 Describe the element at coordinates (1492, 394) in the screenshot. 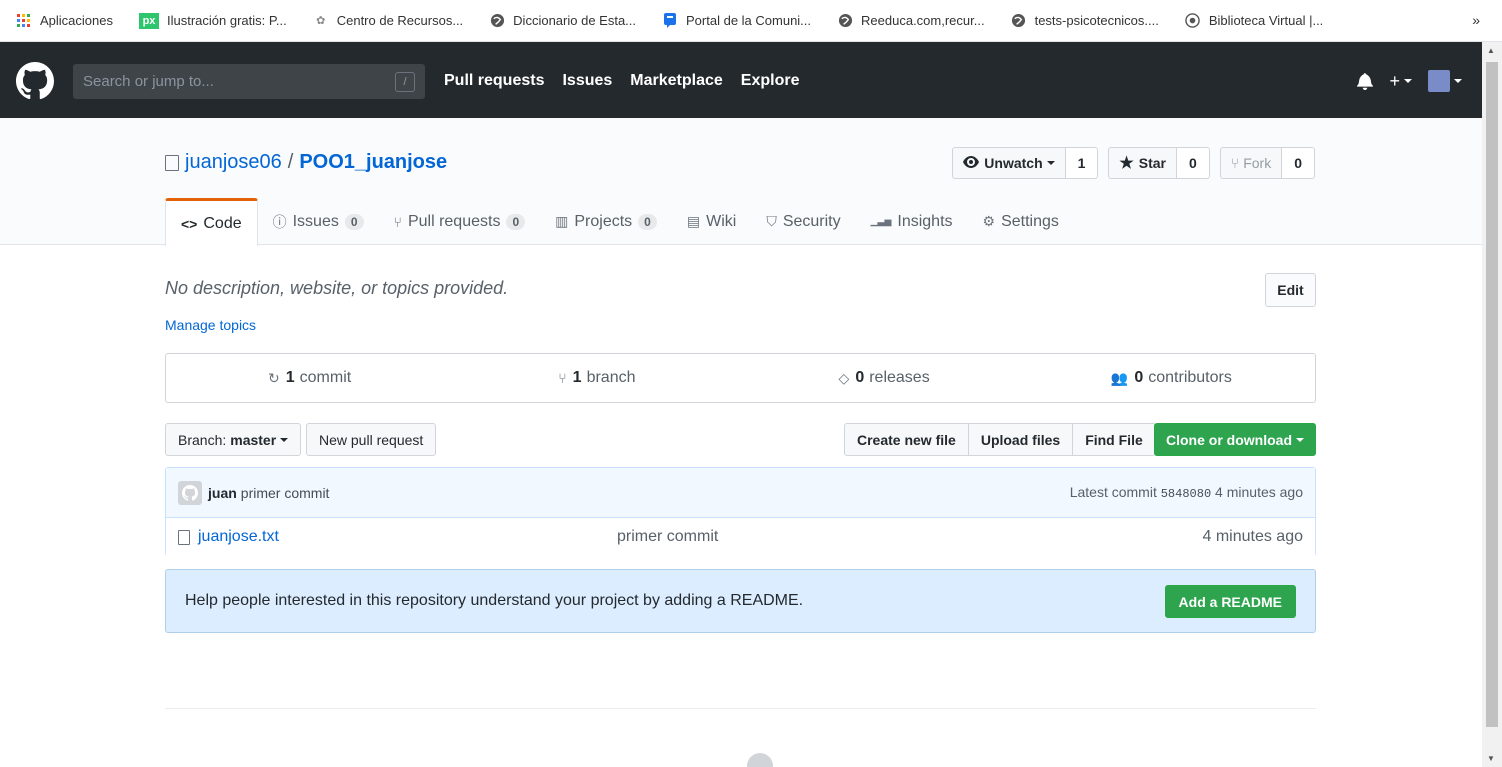

I see `scrollbar-thumb` at that location.